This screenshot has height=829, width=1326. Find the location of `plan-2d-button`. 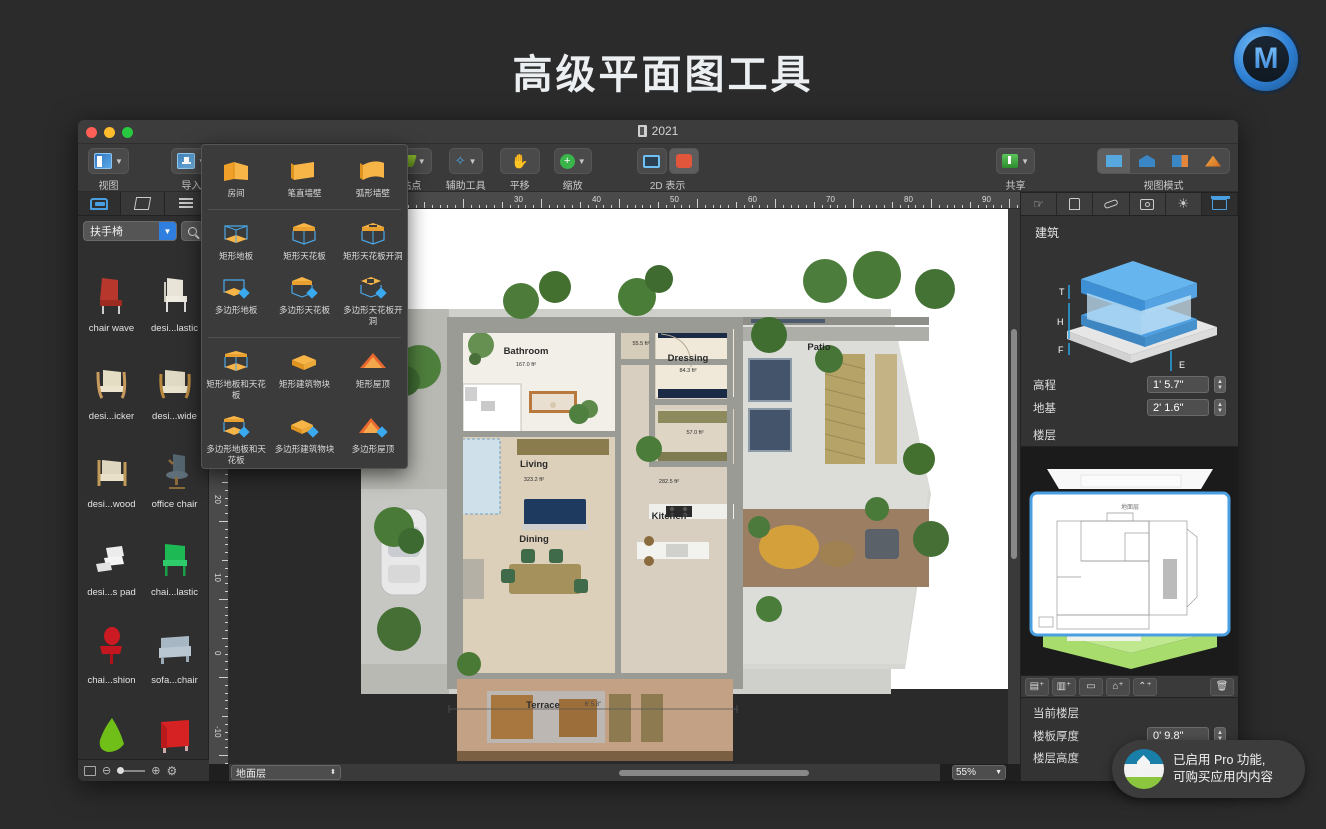

plan-2d-button is located at coordinates (651, 161).